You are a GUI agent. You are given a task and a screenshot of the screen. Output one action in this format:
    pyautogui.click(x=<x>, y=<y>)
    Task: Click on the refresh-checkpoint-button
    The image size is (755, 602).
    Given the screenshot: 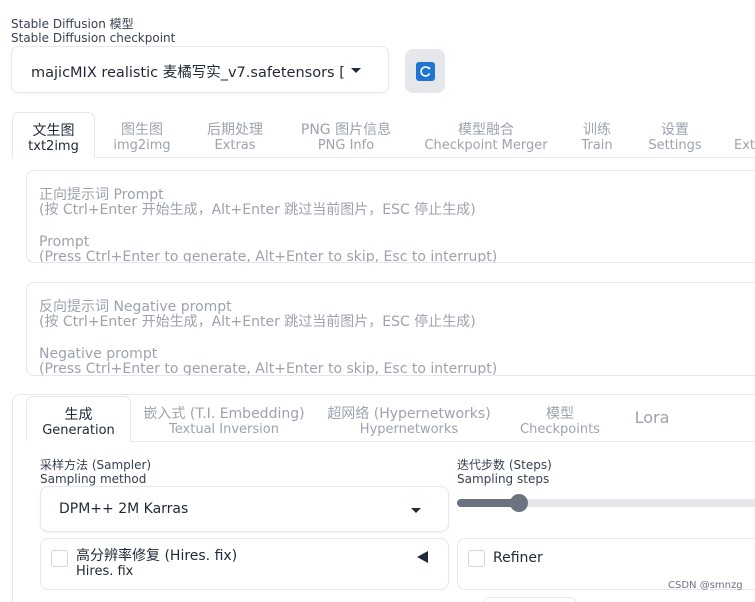 What is the action you would take?
    pyautogui.click(x=425, y=71)
    